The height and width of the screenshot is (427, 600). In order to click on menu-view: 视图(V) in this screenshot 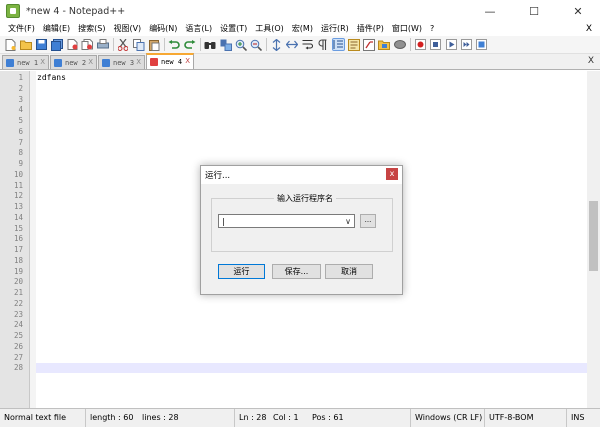, I will do `click(127, 29)`.